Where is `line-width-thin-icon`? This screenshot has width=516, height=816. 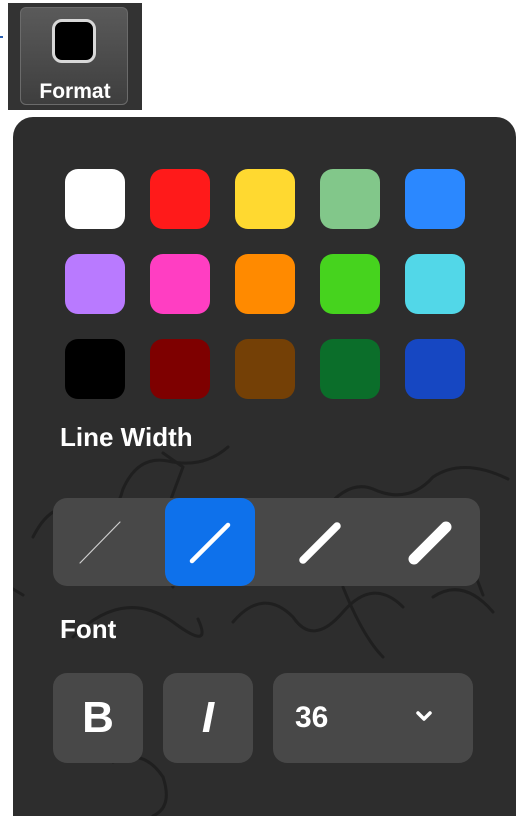 line-width-thin-icon is located at coordinates (210, 543).